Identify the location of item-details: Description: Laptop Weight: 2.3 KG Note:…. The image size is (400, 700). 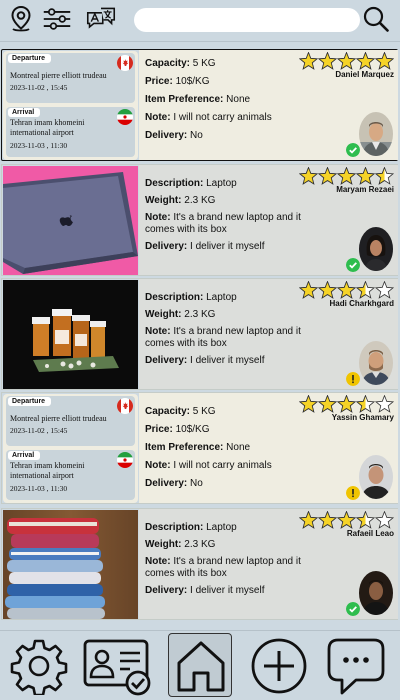
(268, 220).